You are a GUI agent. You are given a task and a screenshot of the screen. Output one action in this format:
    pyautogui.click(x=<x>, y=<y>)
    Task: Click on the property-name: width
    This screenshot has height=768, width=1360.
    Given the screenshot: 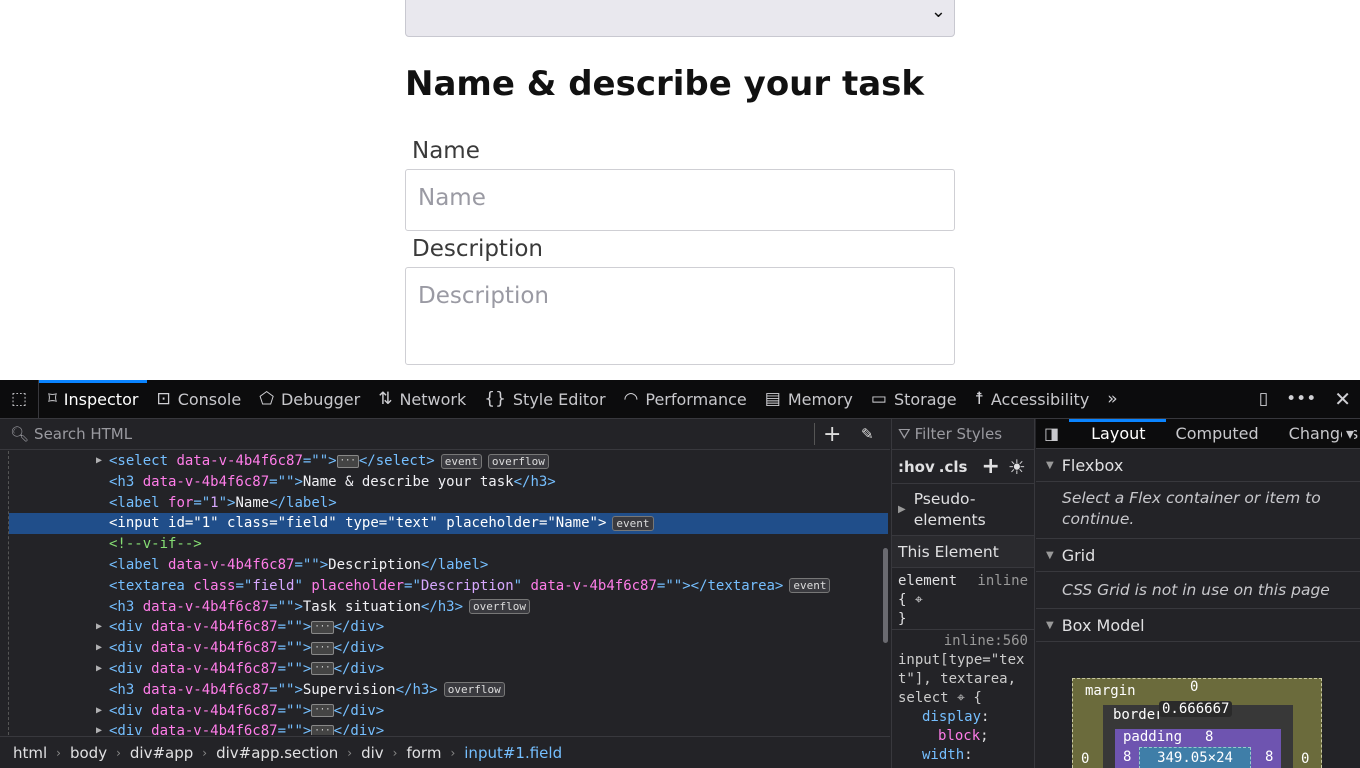 What is the action you would take?
    pyautogui.click(x=943, y=755)
    